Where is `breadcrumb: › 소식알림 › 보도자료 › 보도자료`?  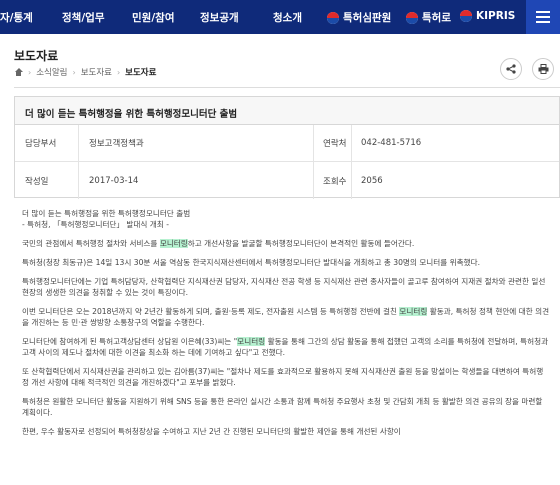 breadcrumb: › 소식알림 › 보도자료 › 보도자료 is located at coordinates (85, 72).